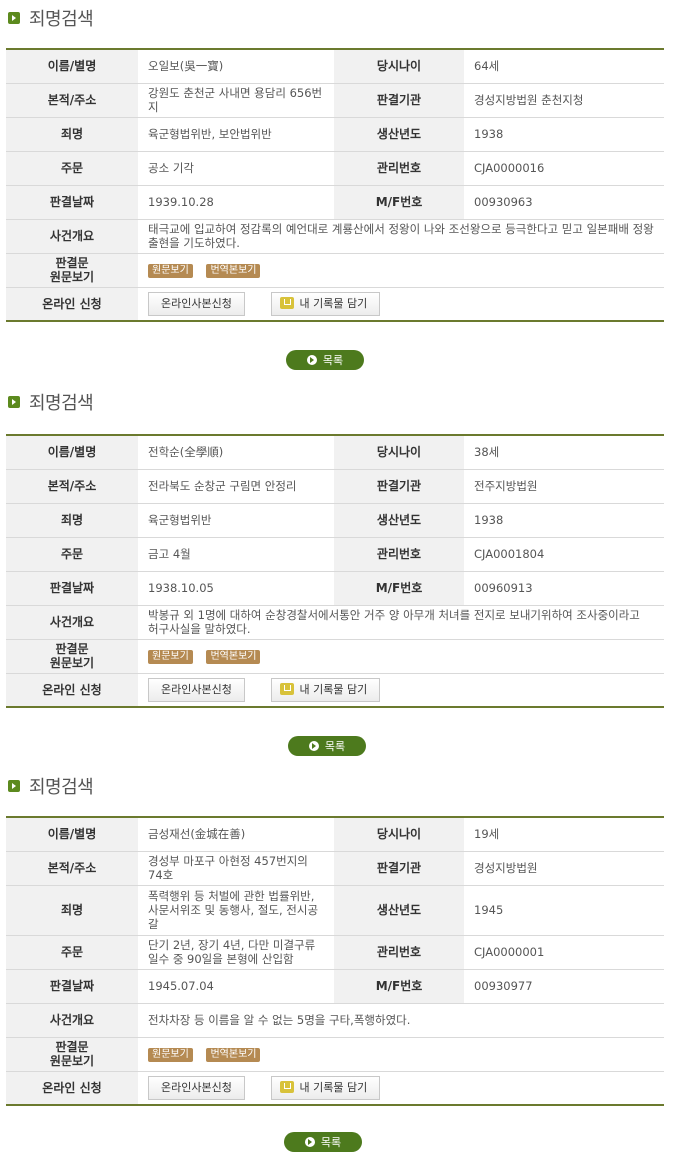  I want to click on value-crime: 육군형법위반, so click(236, 520).